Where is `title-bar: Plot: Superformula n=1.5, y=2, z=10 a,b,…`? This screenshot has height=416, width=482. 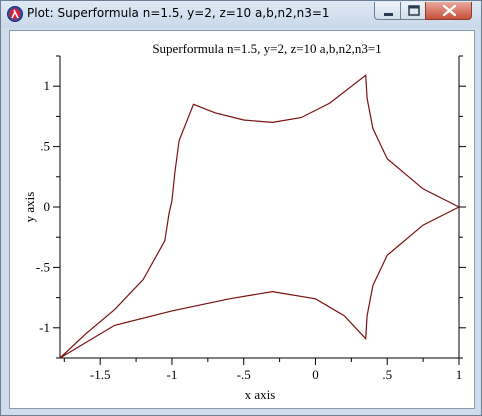 title-bar: Plot: Superformula n=1.5, y=2, z=10 a,b,… is located at coordinates (241, 14).